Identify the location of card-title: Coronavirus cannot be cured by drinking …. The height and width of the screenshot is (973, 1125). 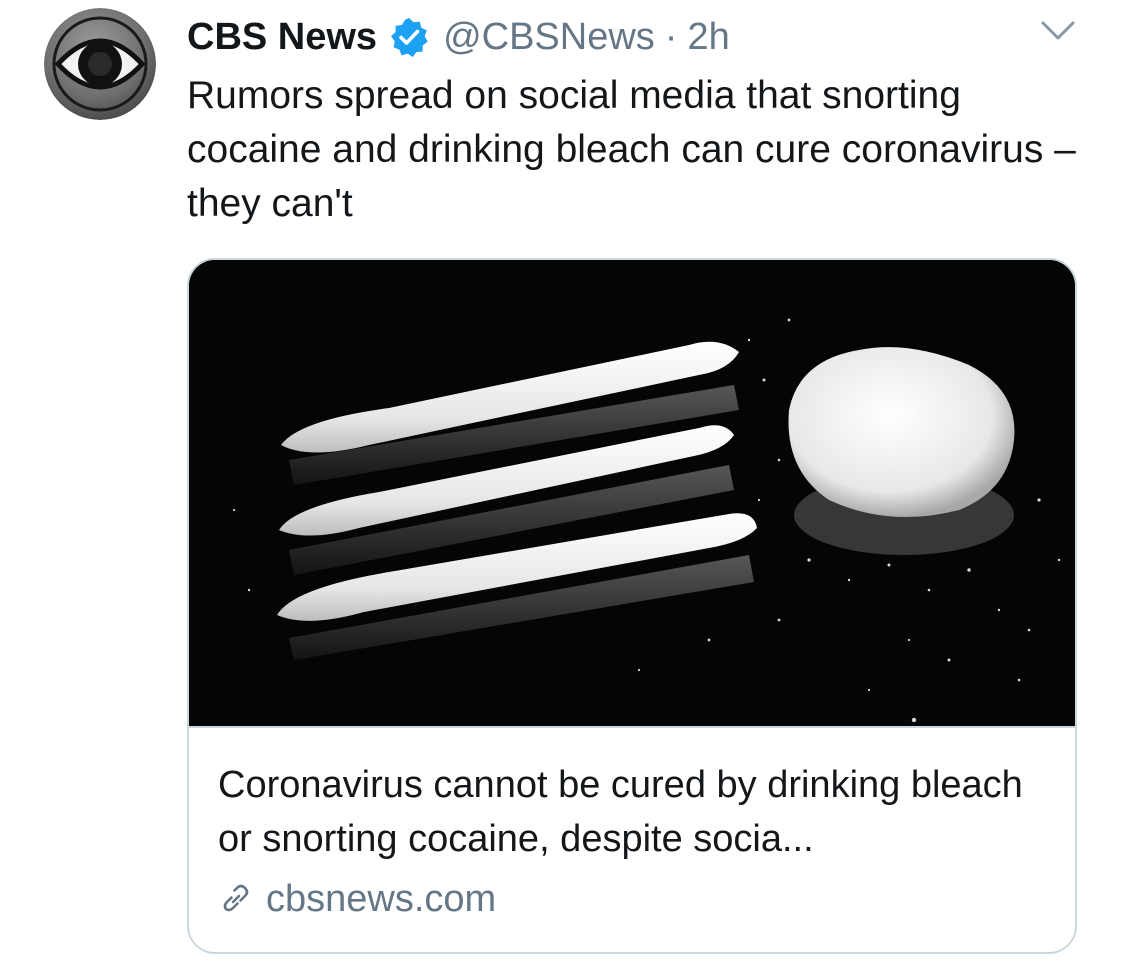
(620, 812).